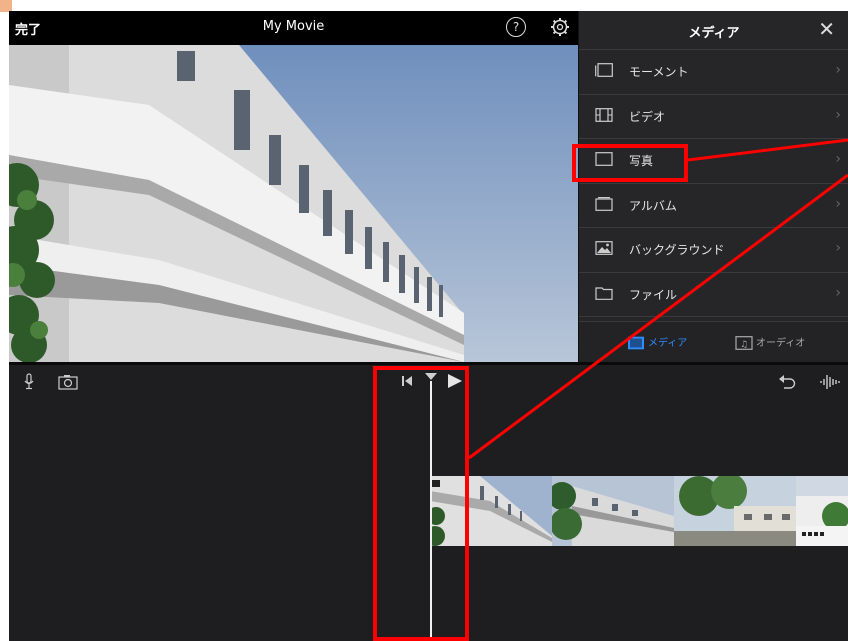  What do you see at coordinates (713, 72) in the screenshot?
I see `media-item-moments: モーメント ›` at bounding box center [713, 72].